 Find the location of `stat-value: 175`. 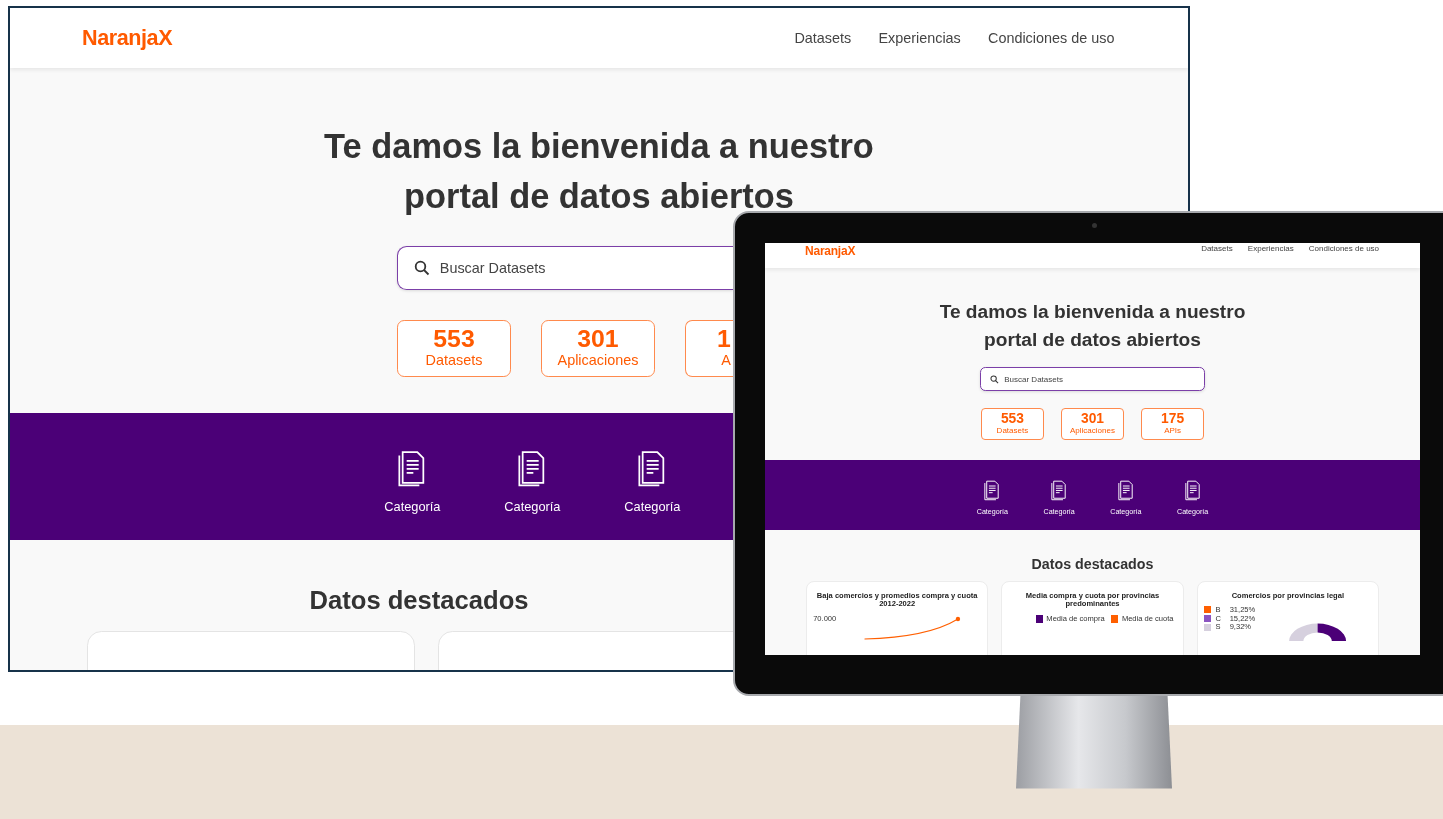

stat-value: 175 is located at coordinates (1173, 419).